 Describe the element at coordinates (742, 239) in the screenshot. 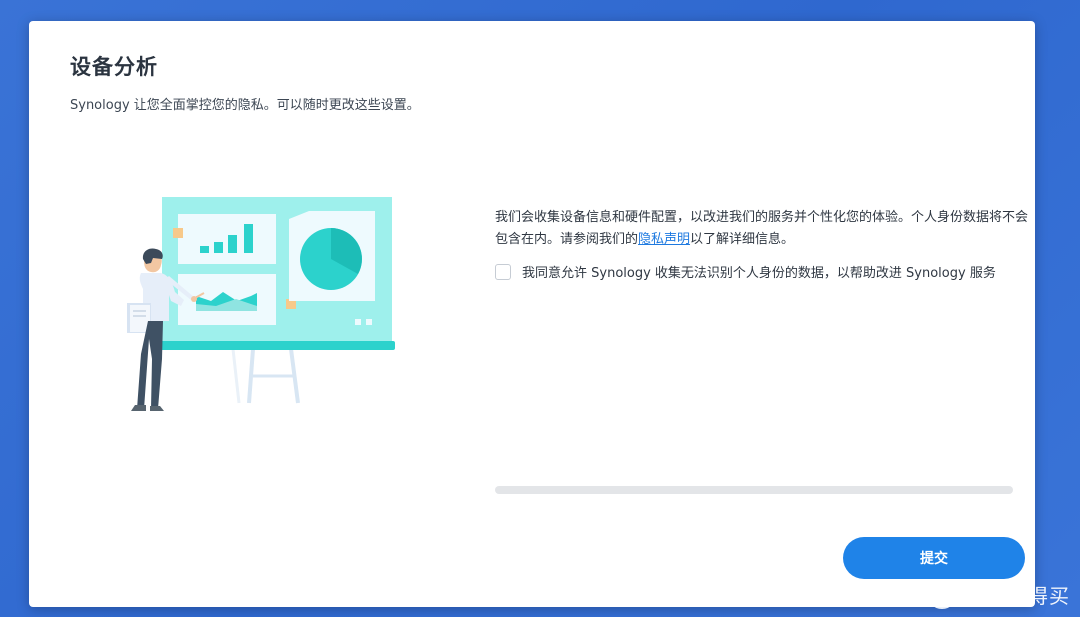

I see `description-text-tail: 以了解详细信息。` at that location.